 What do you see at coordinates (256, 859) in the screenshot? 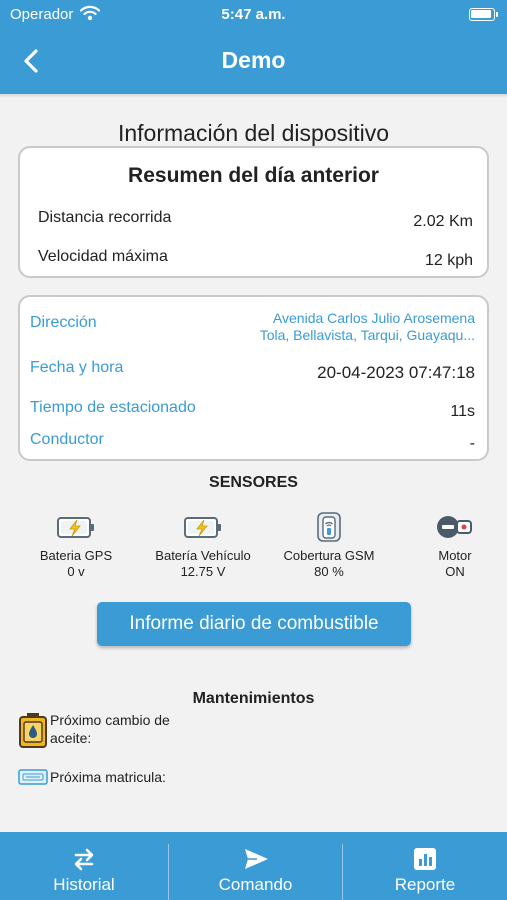
I see `send-icon` at bounding box center [256, 859].